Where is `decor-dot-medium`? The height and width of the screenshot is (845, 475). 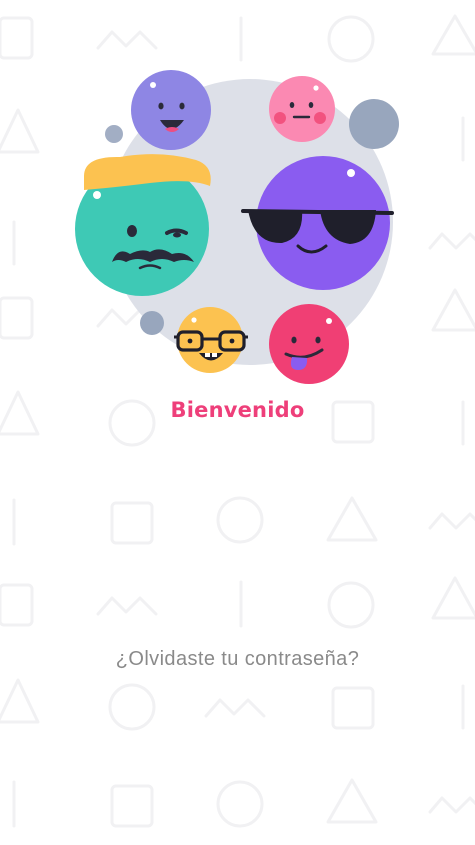 decor-dot-medium is located at coordinates (152, 323).